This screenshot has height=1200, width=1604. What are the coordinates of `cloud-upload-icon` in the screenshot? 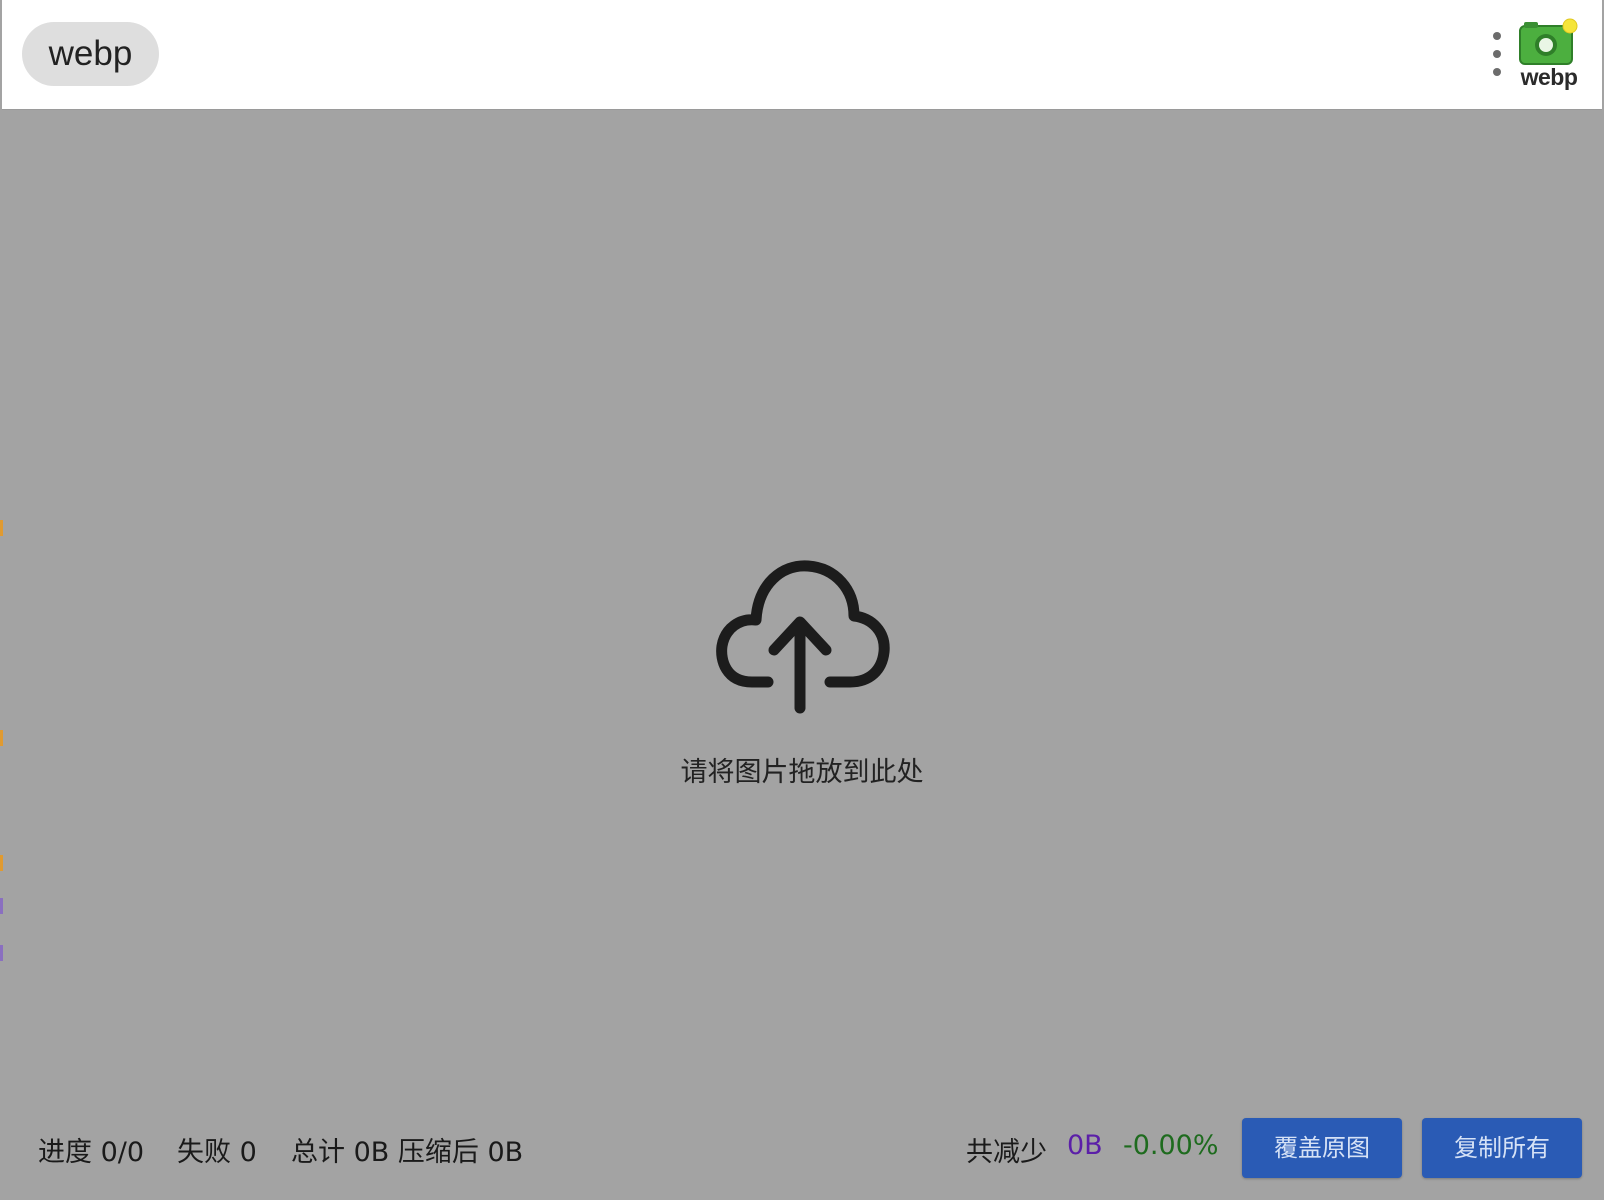 It's located at (803, 637).